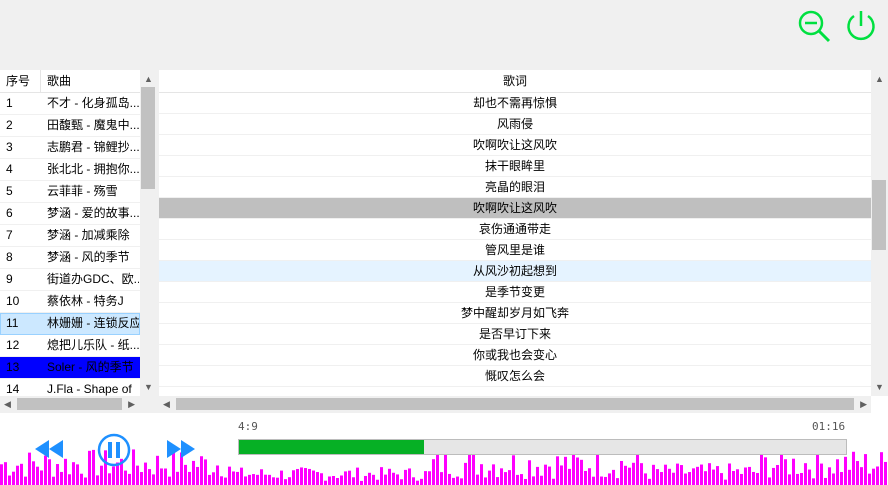 The height and width of the screenshot is (485, 888). I want to click on top-bar, so click(444, 35).